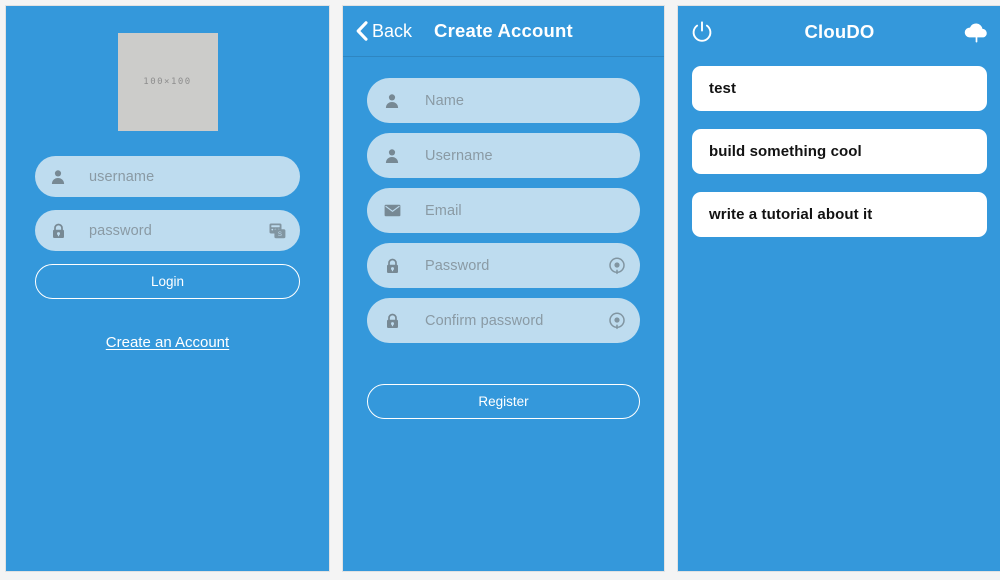  I want to click on todo-text: build something cool, so click(785, 151).